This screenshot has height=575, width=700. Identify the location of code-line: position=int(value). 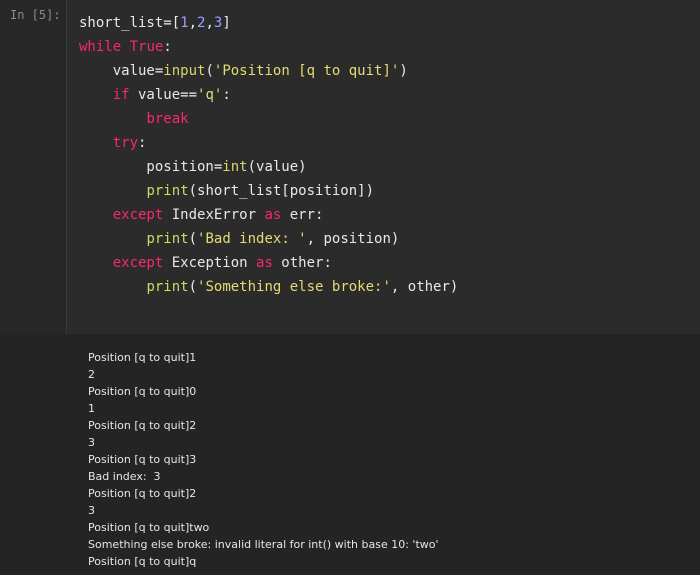
(268, 167).